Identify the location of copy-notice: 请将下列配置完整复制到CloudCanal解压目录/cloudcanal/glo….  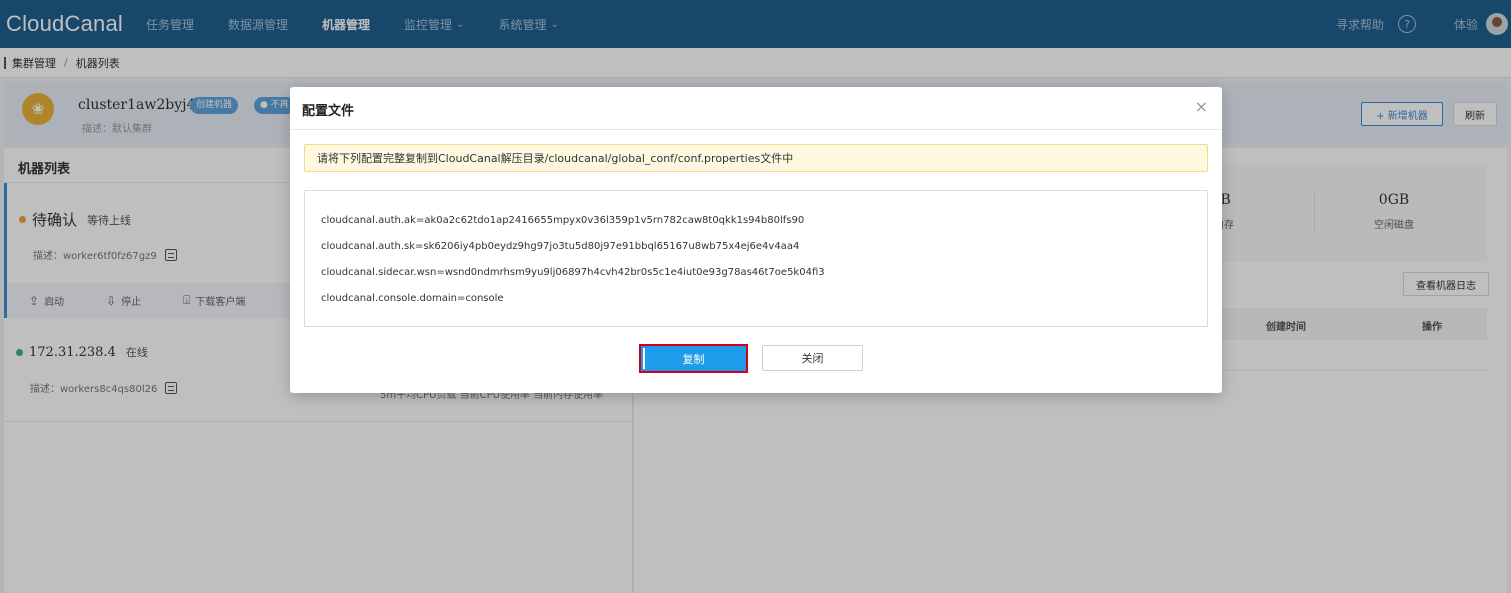
(756, 158).